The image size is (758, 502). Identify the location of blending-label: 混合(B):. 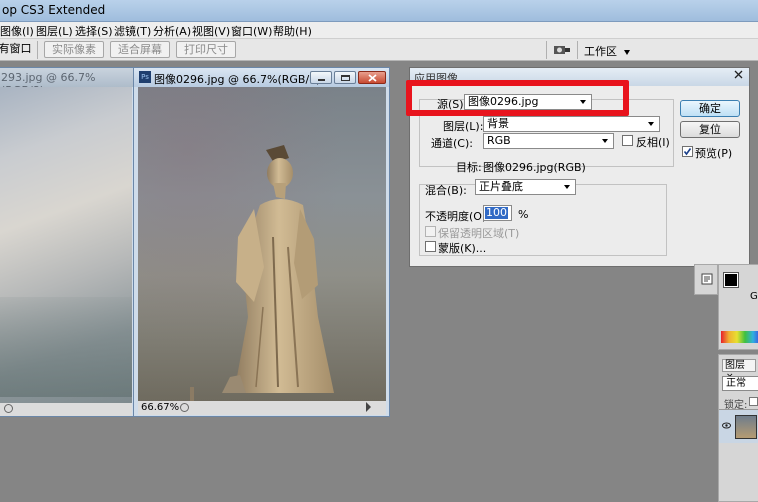
(446, 190).